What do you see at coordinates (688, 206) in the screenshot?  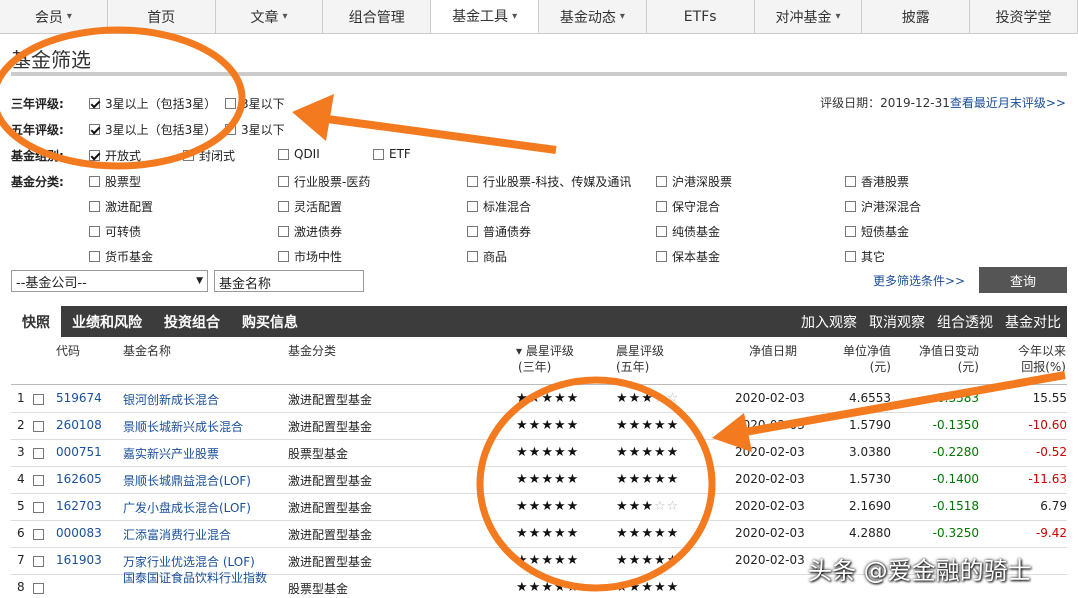 I see `fund-category-checkbox: 保守混合` at bounding box center [688, 206].